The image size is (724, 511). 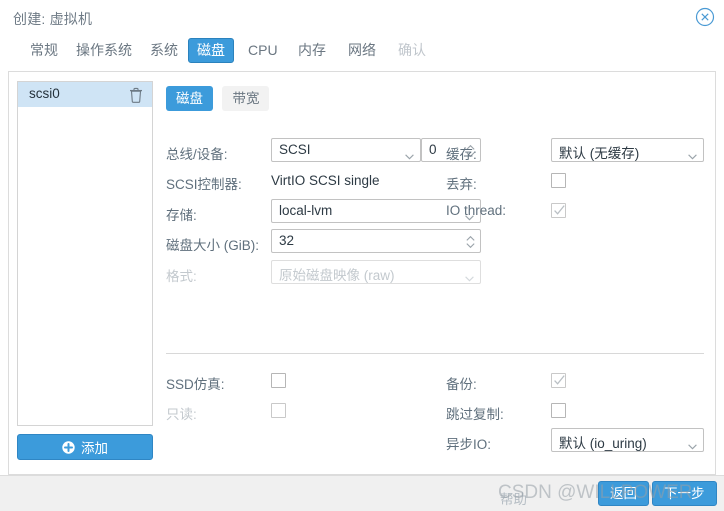 I want to click on cache-select: 默认 (无缓存), so click(x=627, y=150).